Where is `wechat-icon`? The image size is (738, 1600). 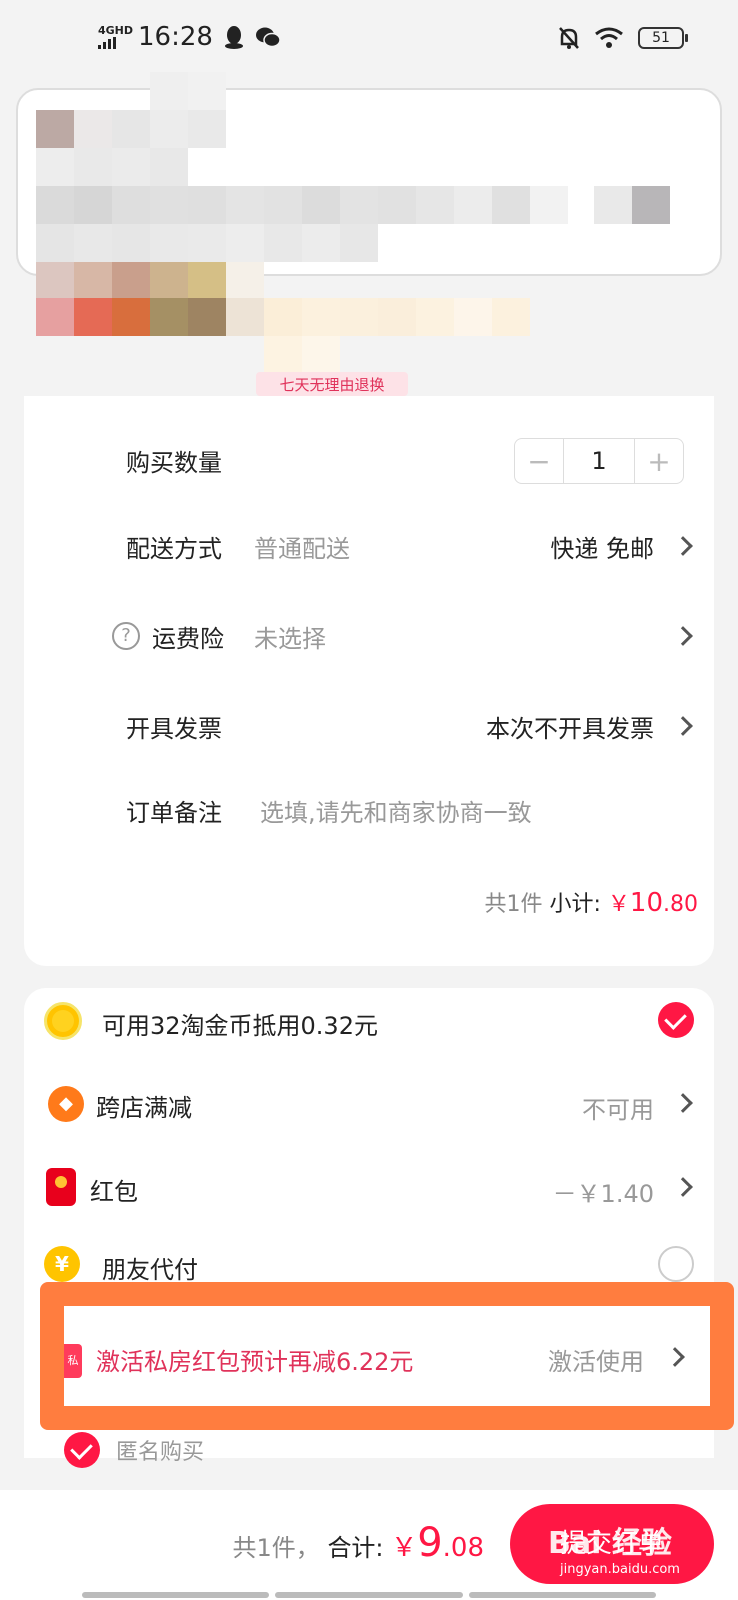
wechat-icon is located at coordinates (268, 37).